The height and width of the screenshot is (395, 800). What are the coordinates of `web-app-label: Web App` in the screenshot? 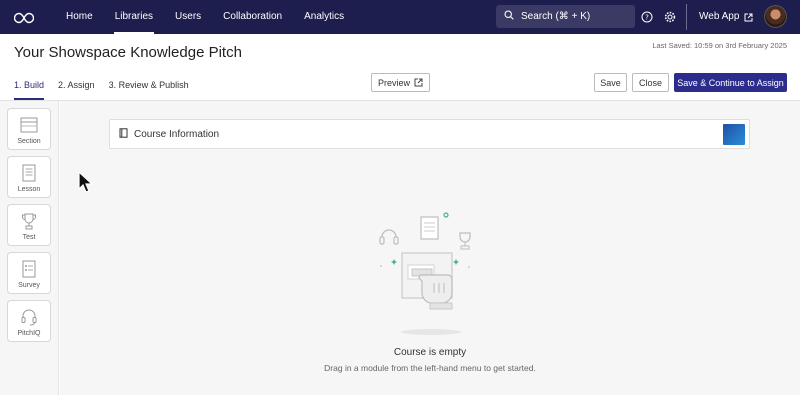 It's located at (719, 16).